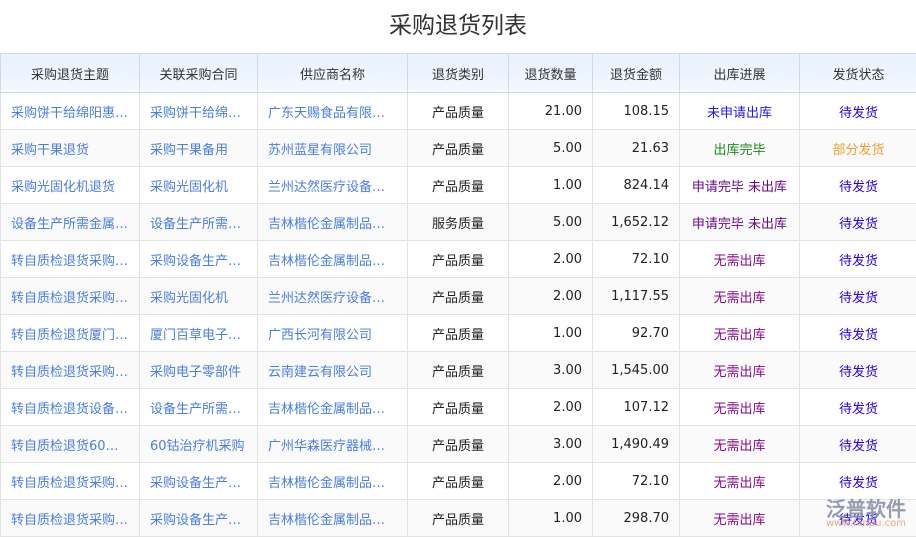 The height and width of the screenshot is (537, 916). What do you see at coordinates (199, 73) in the screenshot?
I see `column-header: 关联采购合同` at bounding box center [199, 73].